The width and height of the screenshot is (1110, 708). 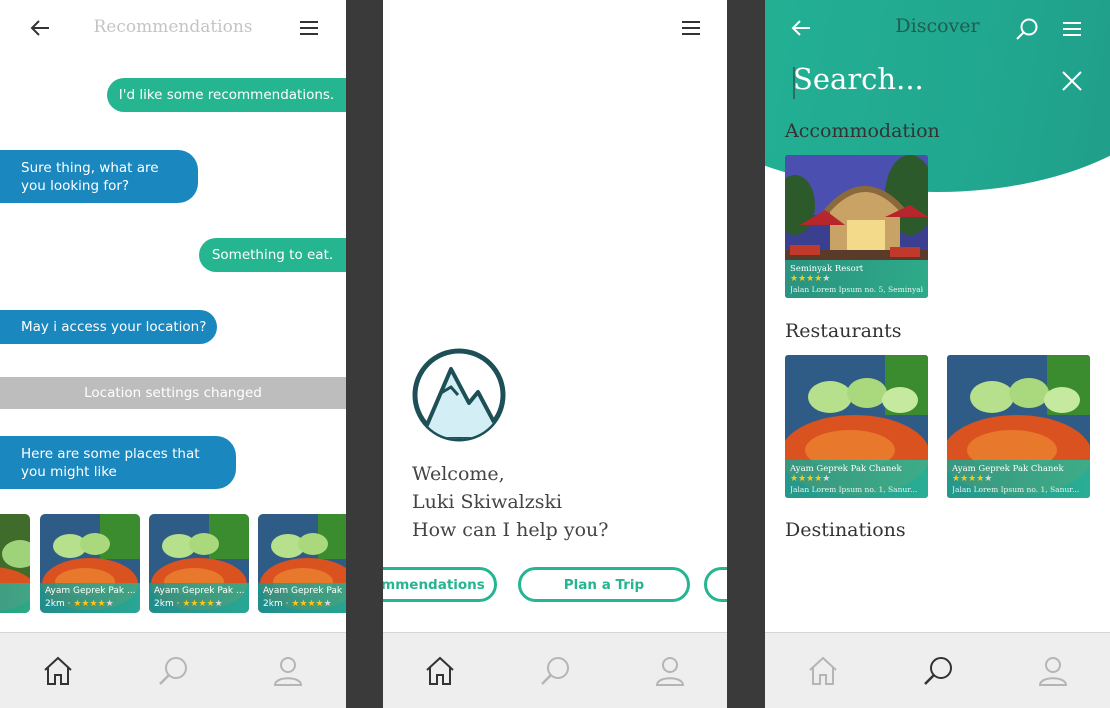 What do you see at coordinates (458, 474) in the screenshot?
I see `welcome-greeting: Welcome,` at bounding box center [458, 474].